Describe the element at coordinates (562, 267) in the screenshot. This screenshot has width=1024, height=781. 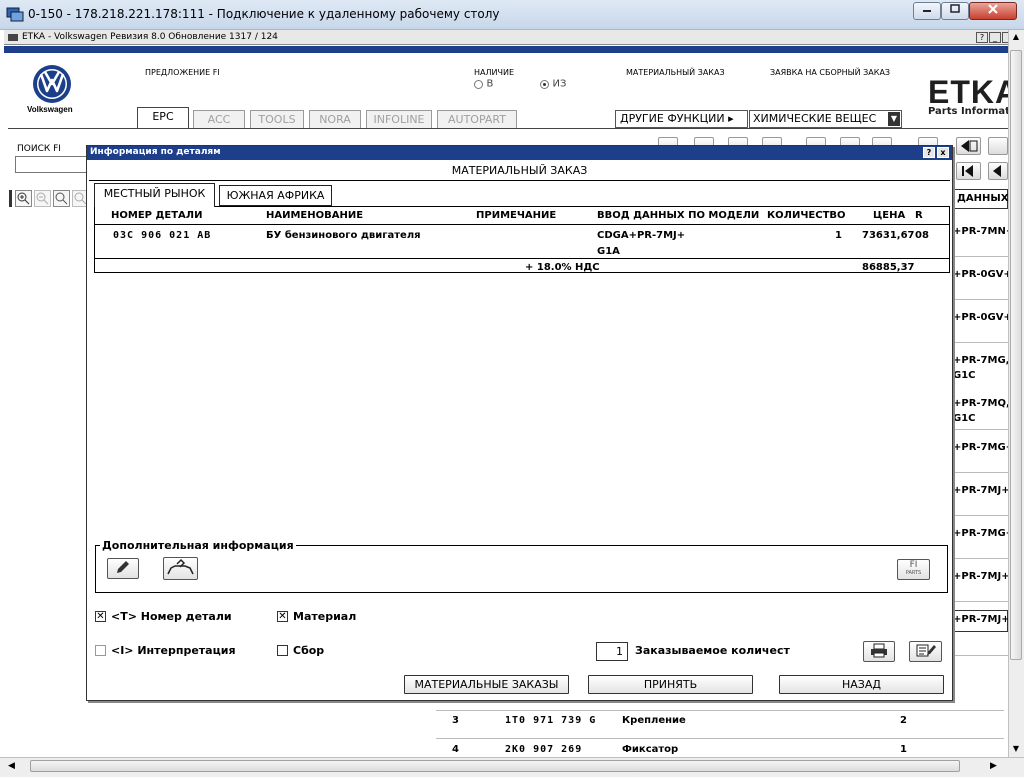
I see `row-vat-label: + 18.0% НДС` at that location.